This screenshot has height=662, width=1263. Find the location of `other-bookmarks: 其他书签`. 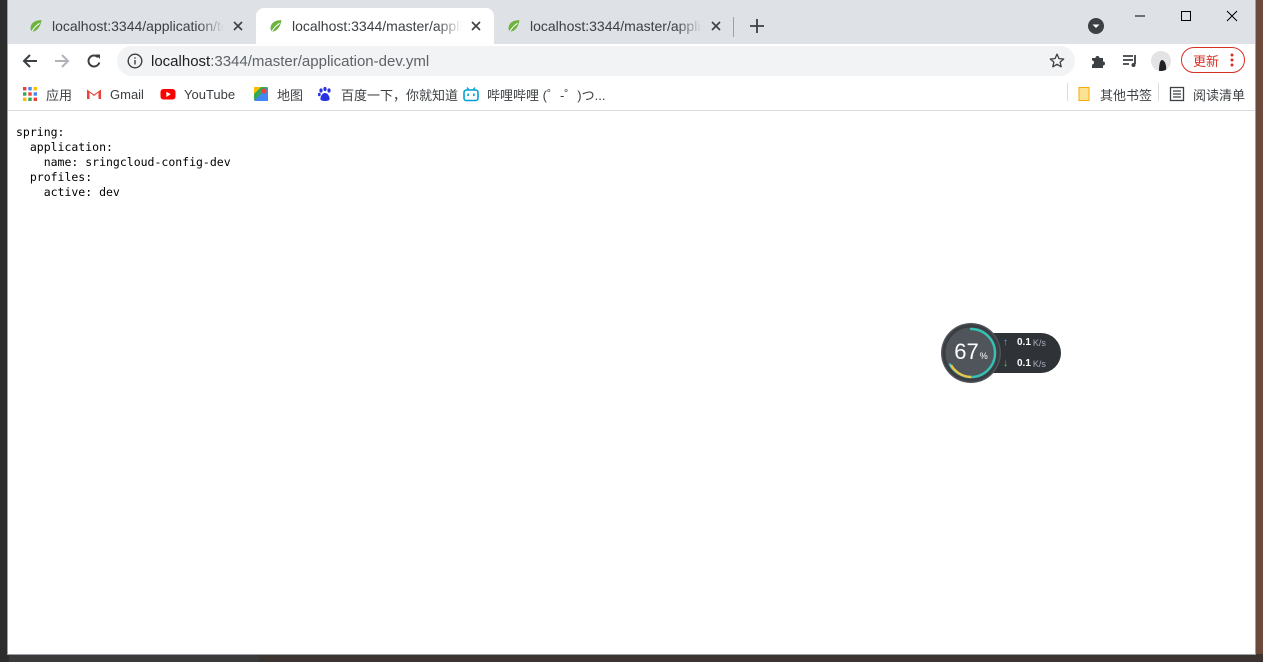

other-bookmarks: 其他书签 is located at coordinates (1114, 94).